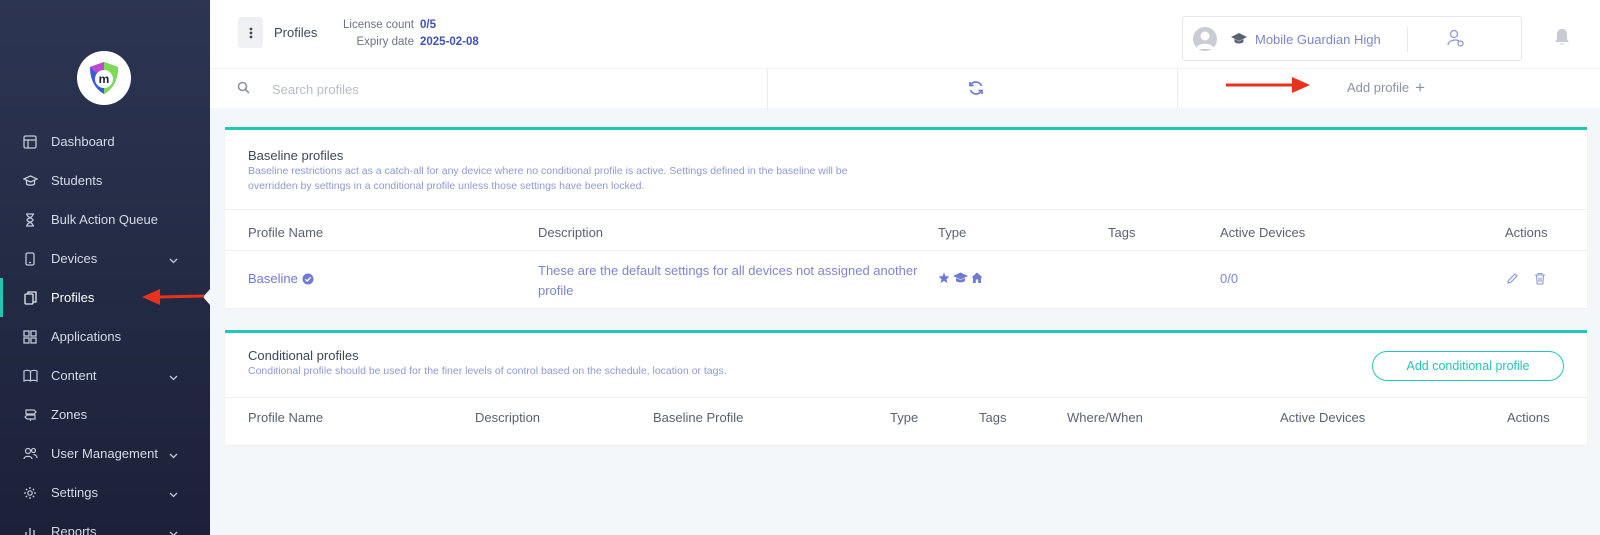 This screenshot has height=535, width=1600. I want to click on sidebar-item-label: User Management, so click(104, 453).